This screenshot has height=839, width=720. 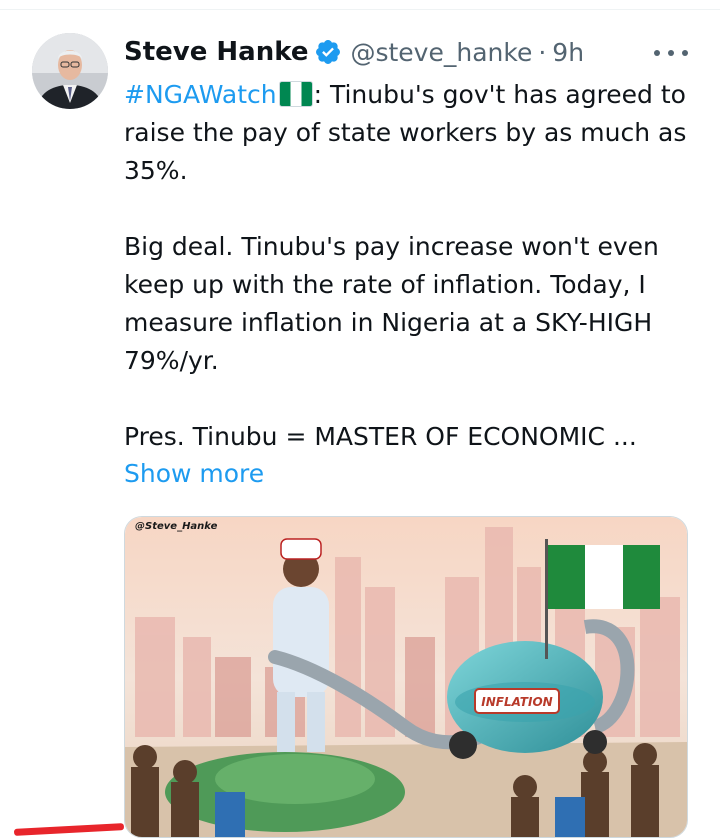 I want to click on profile-photo-icon, so click(x=70, y=71).